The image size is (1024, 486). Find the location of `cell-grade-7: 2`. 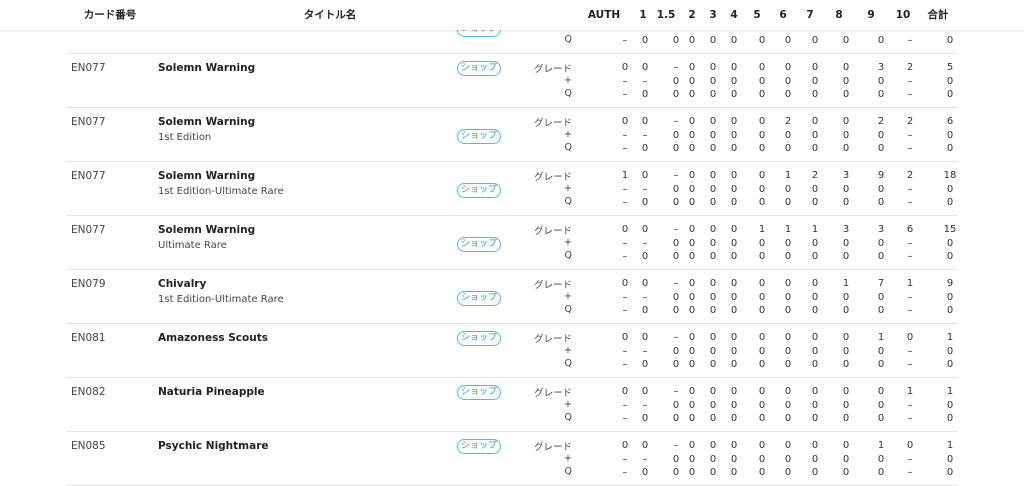

cell-grade-7: 2 is located at coordinates (788, 121).